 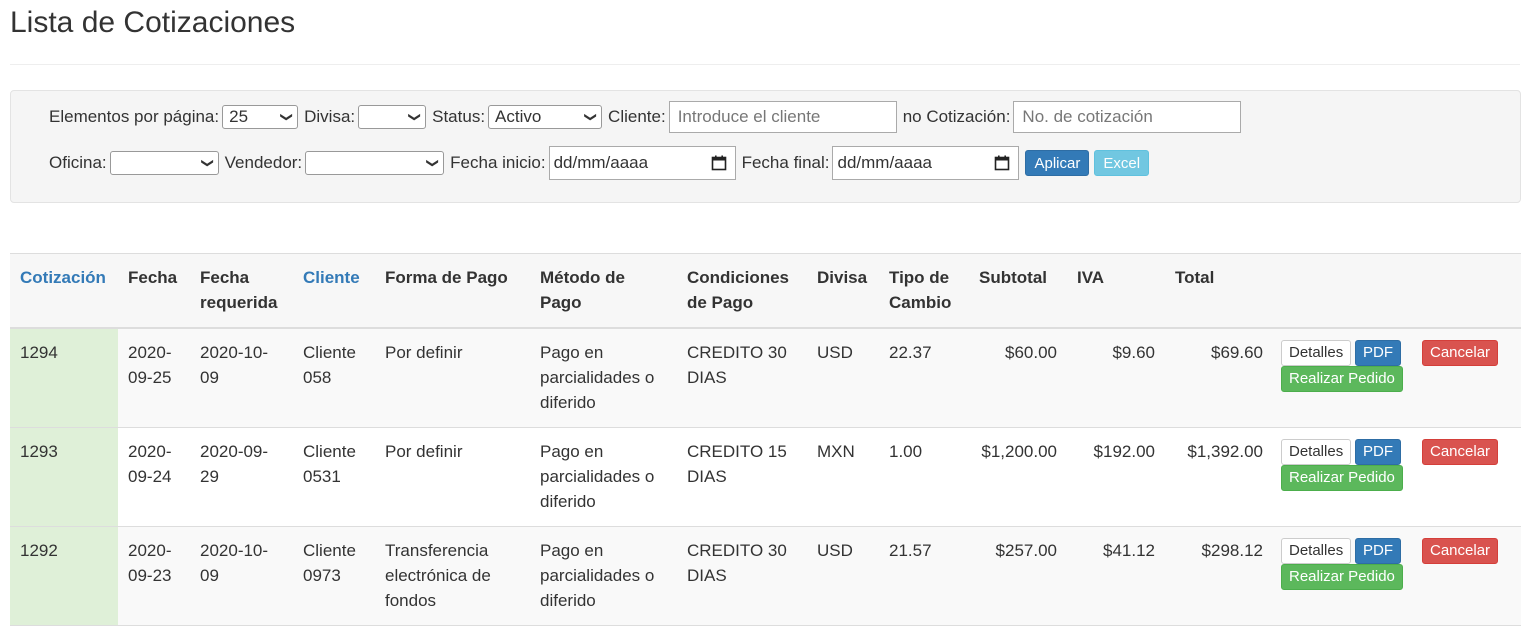 What do you see at coordinates (150, 365) in the screenshot?
I see `date-cell: 2020-09-25` at bounding box center [150, 365].